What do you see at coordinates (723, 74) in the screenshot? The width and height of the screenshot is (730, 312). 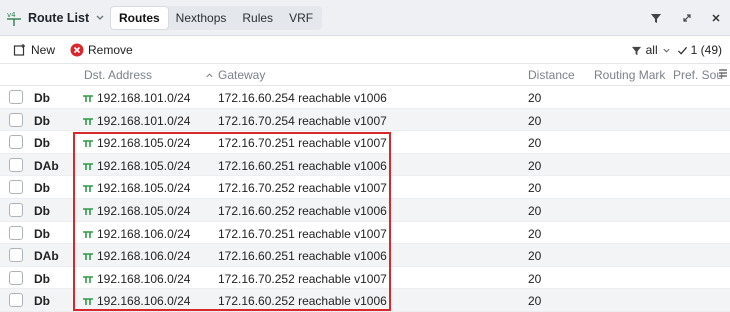 I see `column-menu-icon` at bounding box center [723, 74].